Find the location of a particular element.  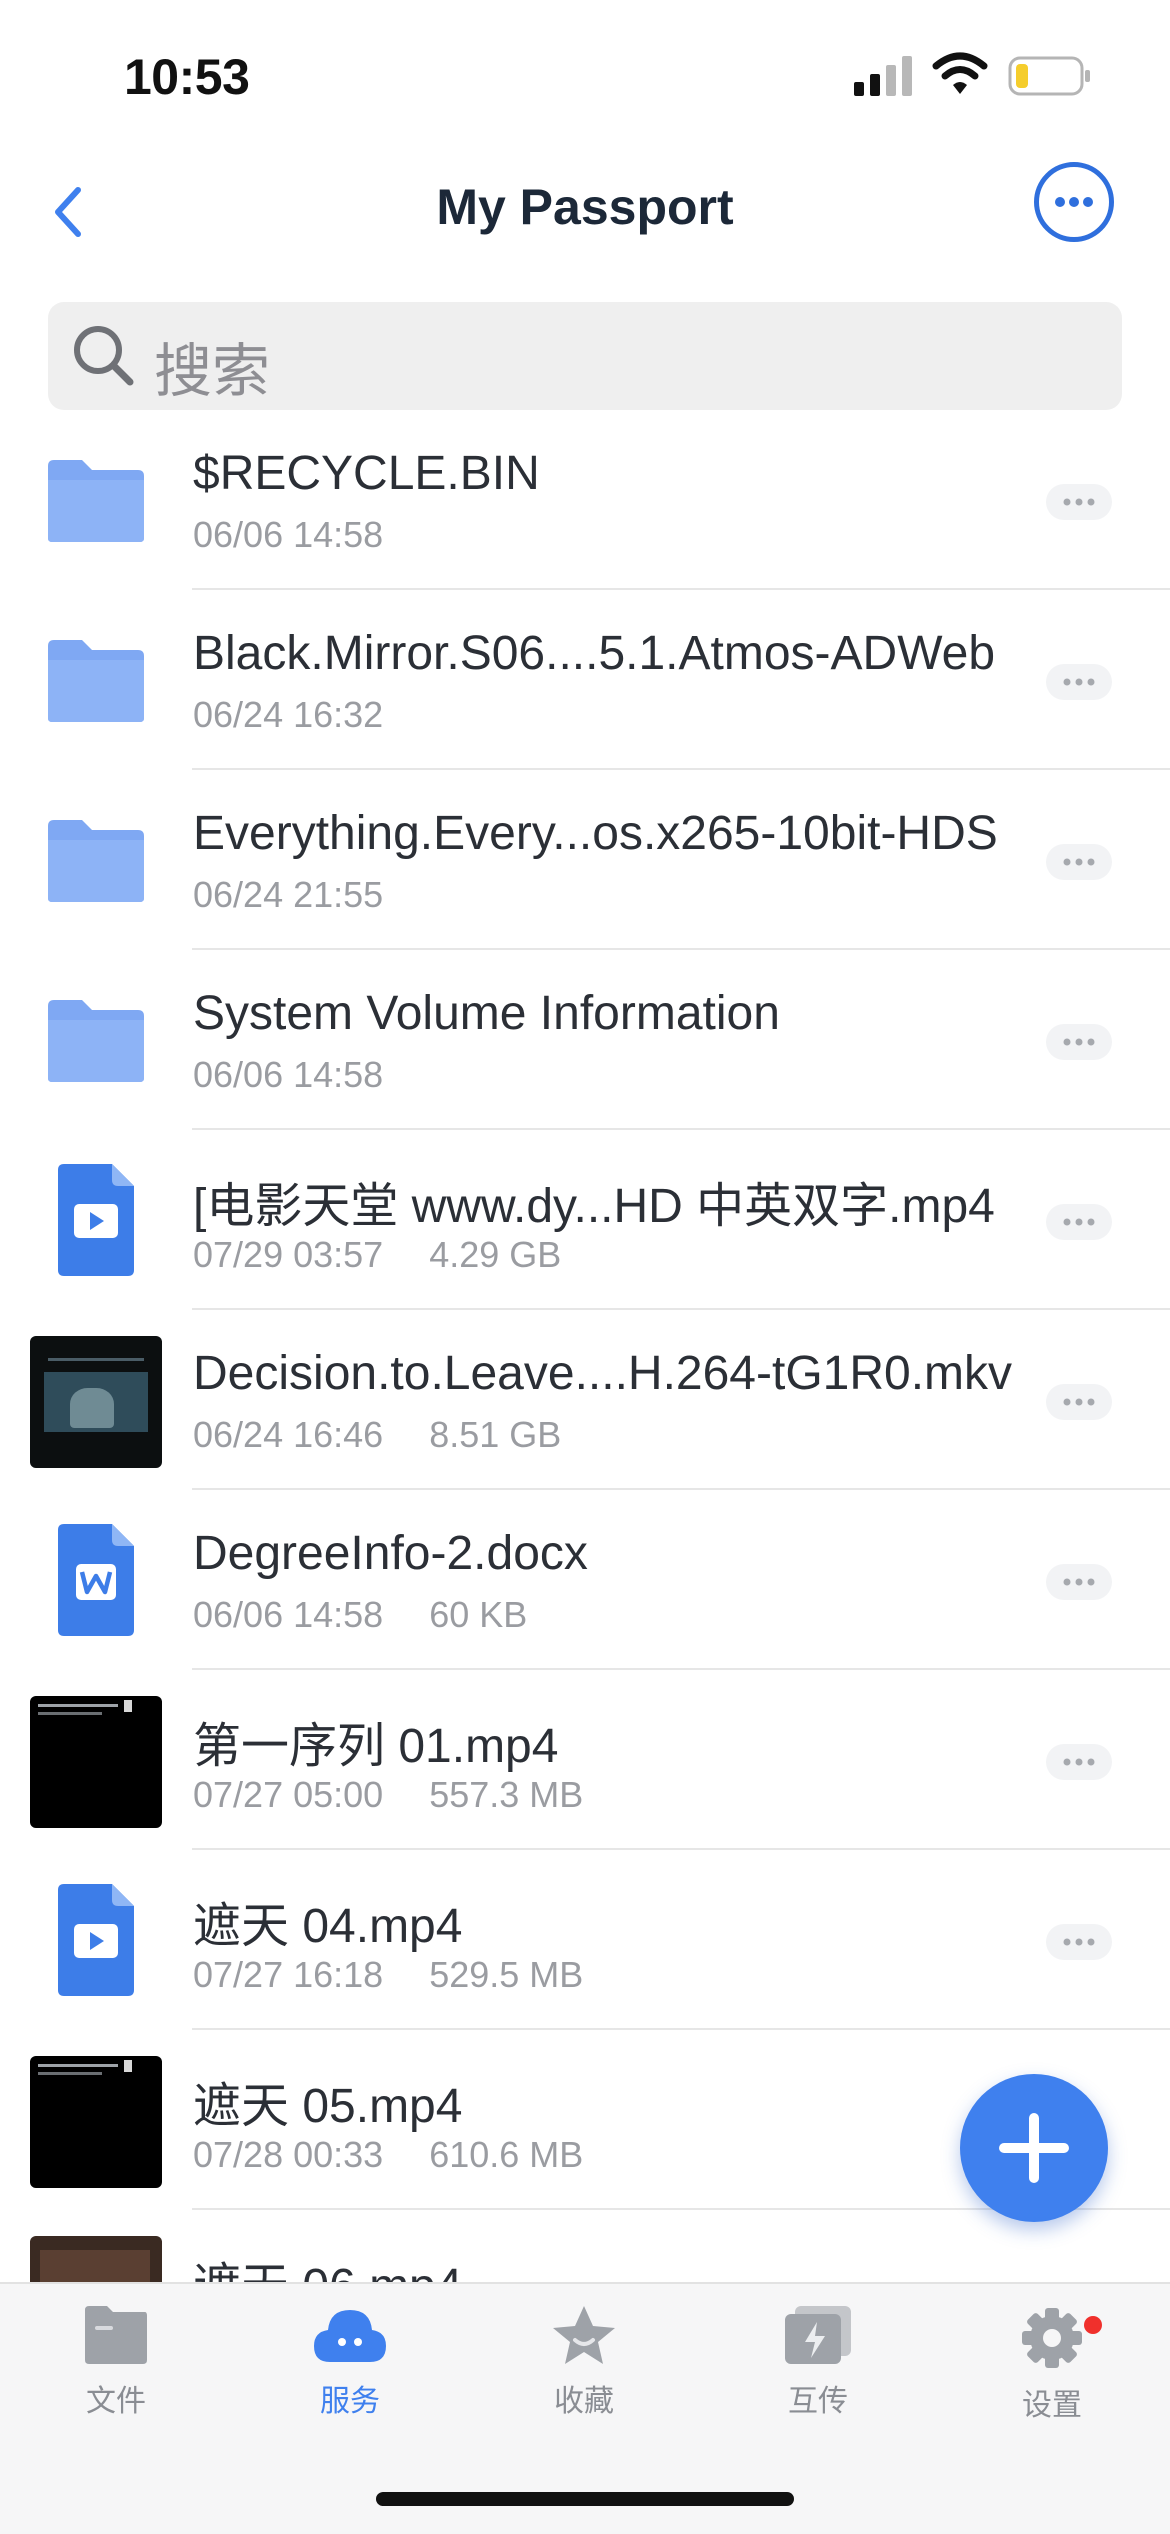

battery-icon is located at coordinates (1049, 76).